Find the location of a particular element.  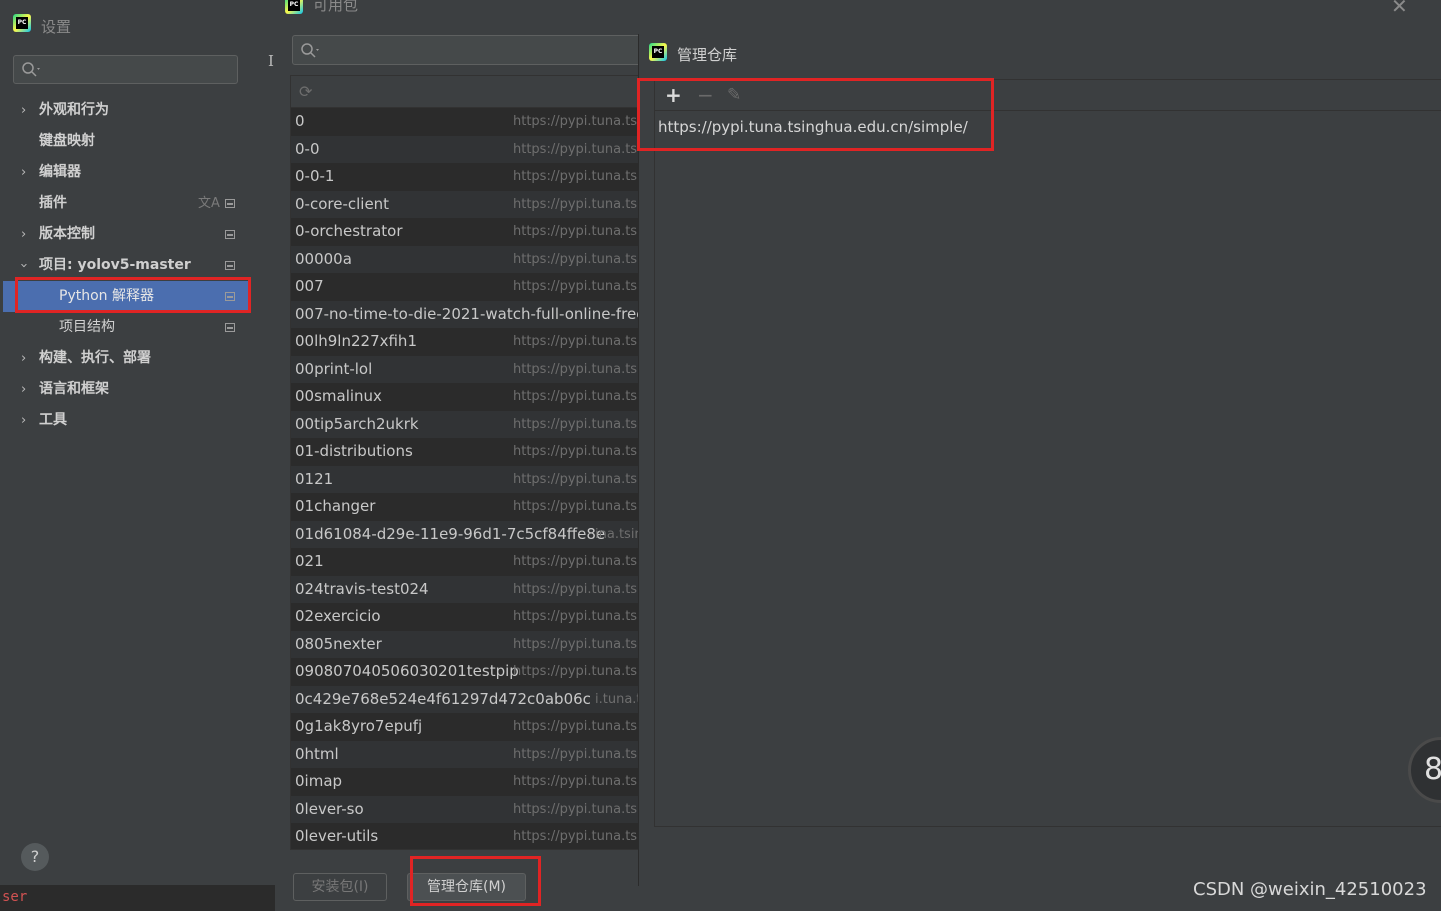

tree-item-tools: › 工具 is located at coordinates (125, 420).